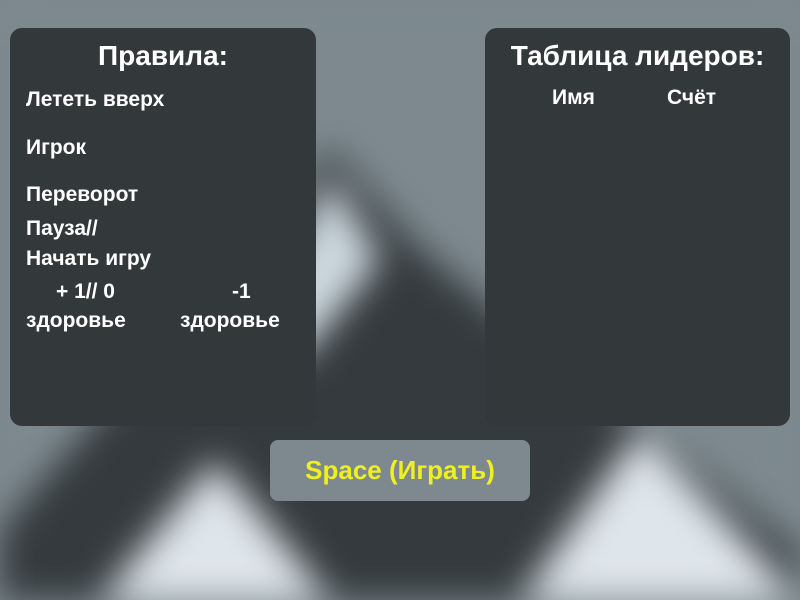 The width and height of the screenshot is (800, 600). Describe the element at coordinates (400, 470) in the screenshot. I see `play-button: Space (Играть)` at that location.